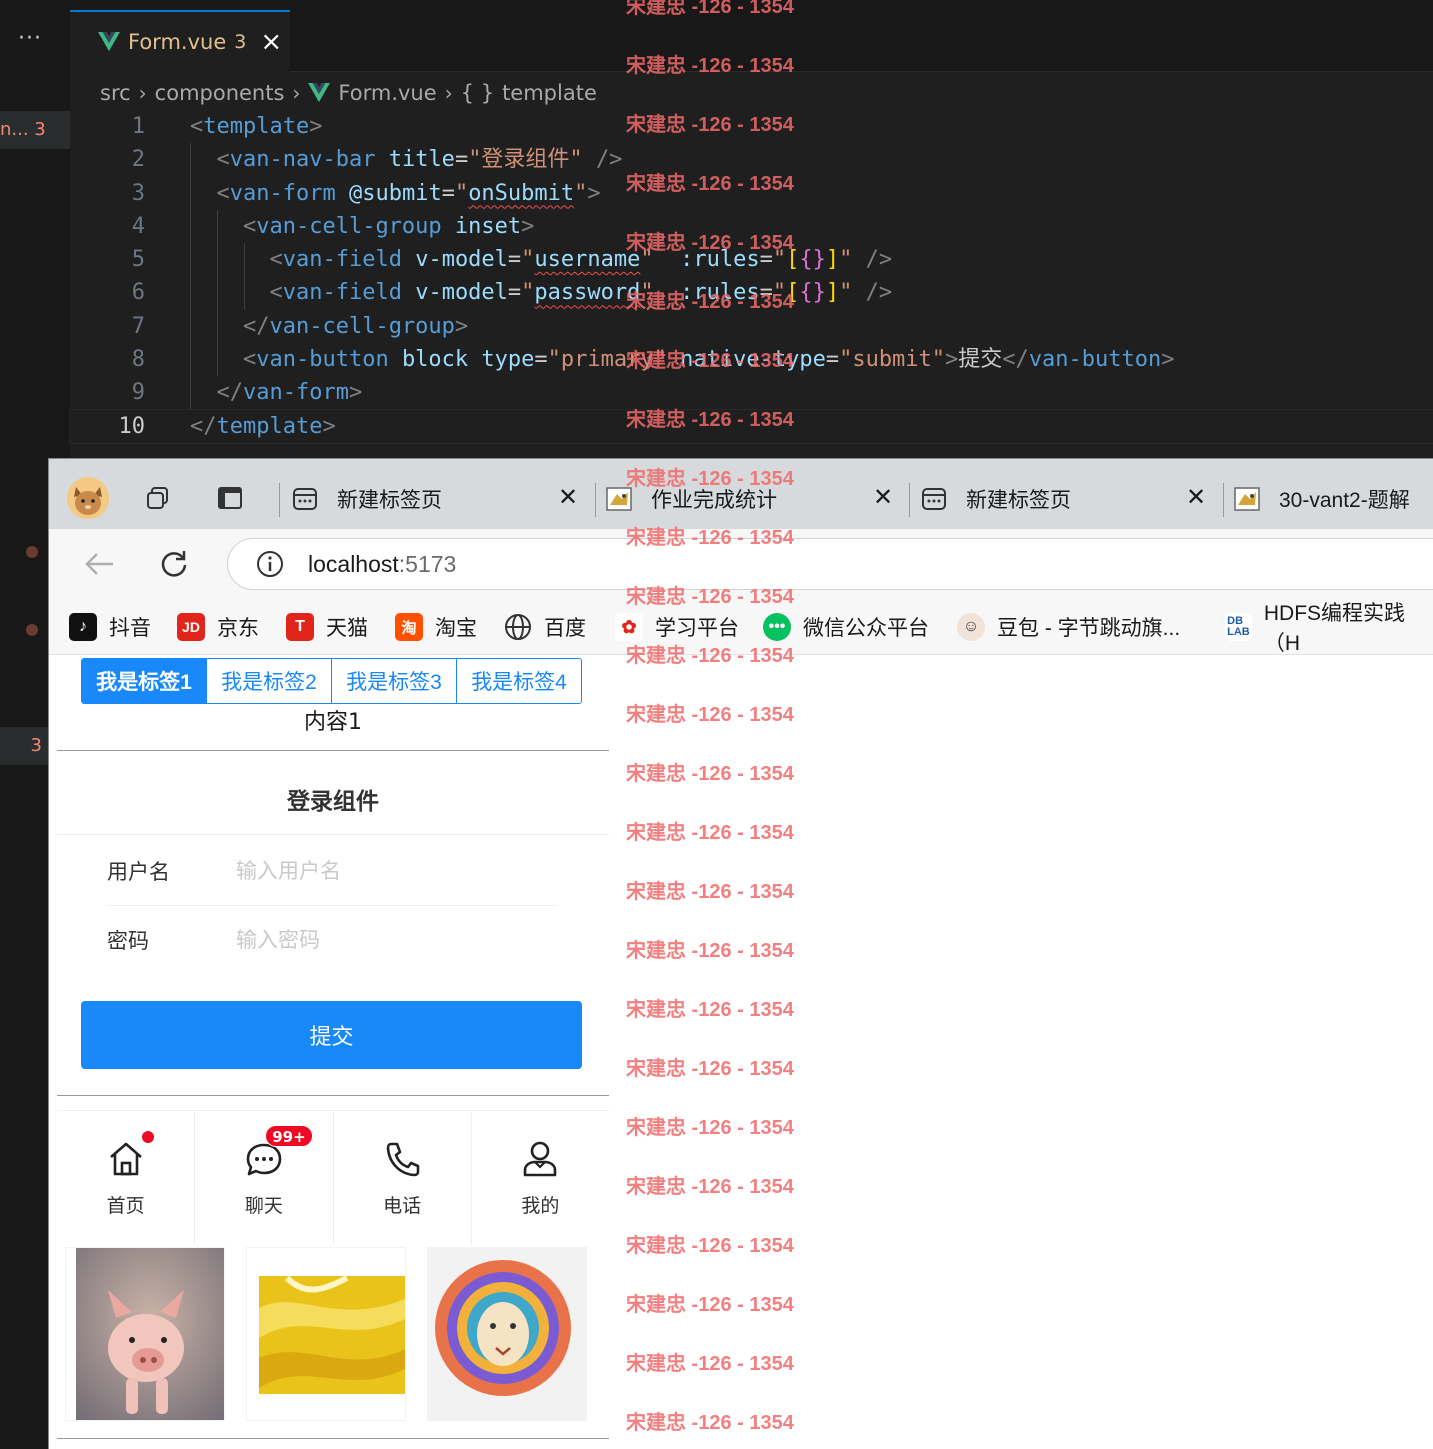 This screenshot has width=1433, height=1449. What do you see at coordinates (394, 681) in the screenshot?
I see `tab-label-3: 我是标签3` at bounding box center [394, 681].